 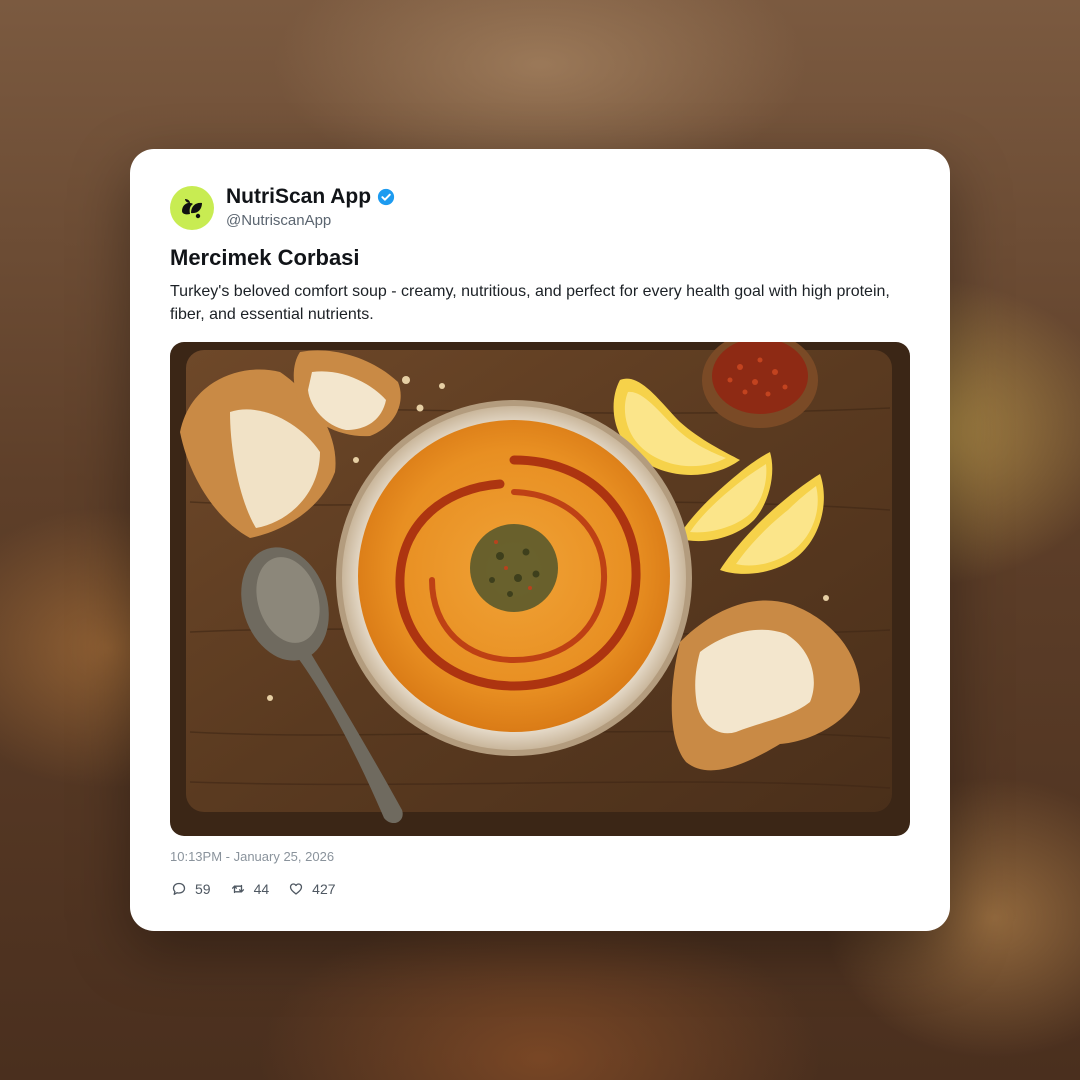 I want to click on post-title: Mercimek Corbasi, so click(x=265, y=257).